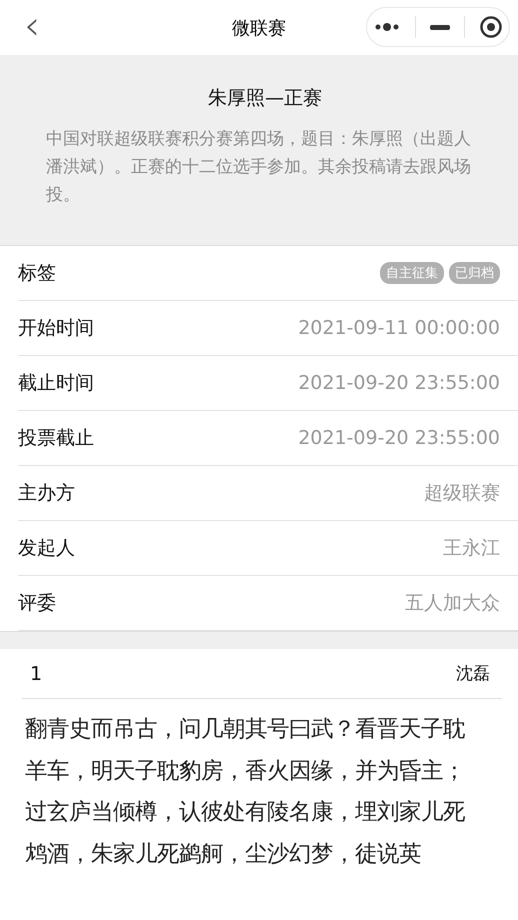 The image size is (518, 920). What do you see at coordinates (462, 493) in the screenshot?
I see `field-value: 超级联赛` at bounding box center [462, 493].